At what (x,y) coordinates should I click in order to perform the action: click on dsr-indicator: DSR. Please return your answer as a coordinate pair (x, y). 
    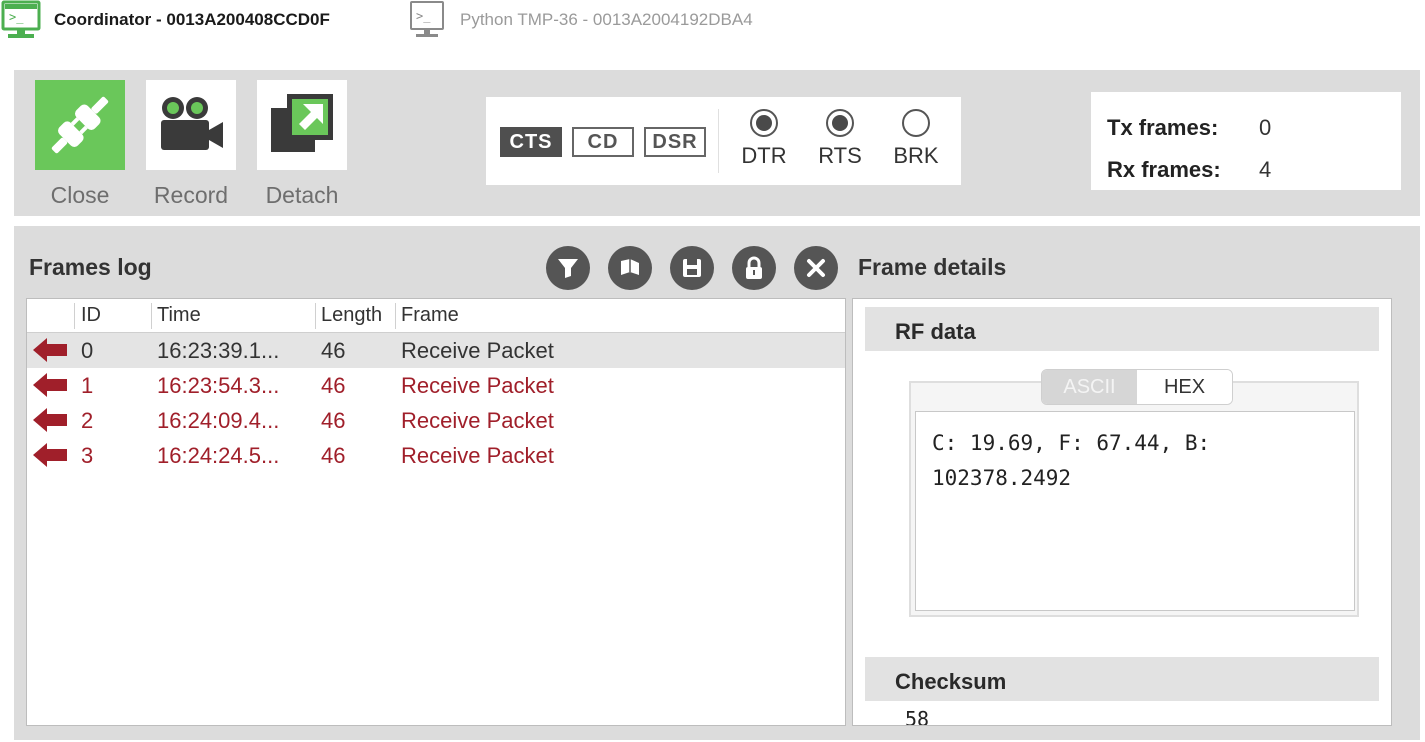
    Looking at the image, I should click on (675, 142).